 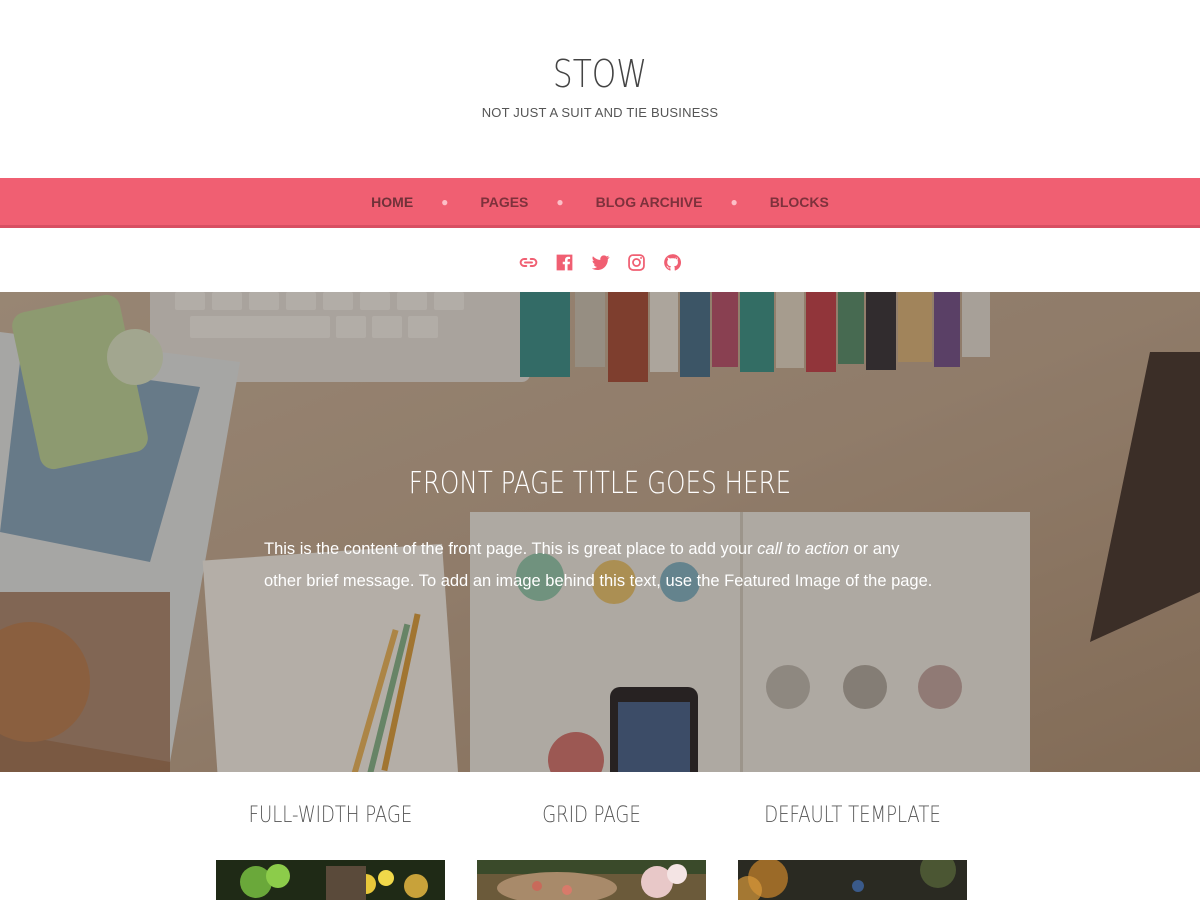 What do you see at coordinates (852, 850) in the screenshot?
I see `grid-item: DEFAULT TEMPLATE` at bounding box center [852, 850].